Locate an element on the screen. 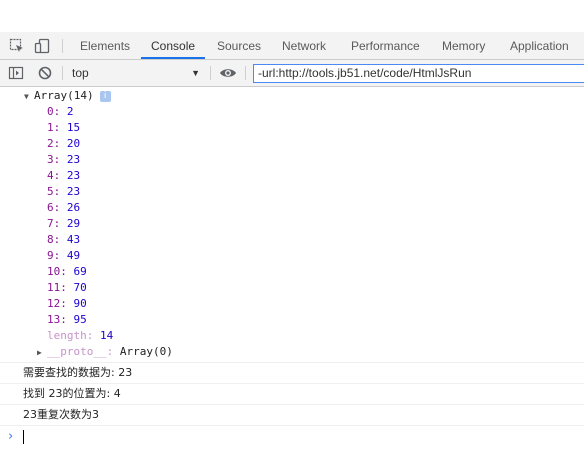 The width and height of the screenshot is (584, 464). array-item-key: 1: is located at coordinates (54, 127).